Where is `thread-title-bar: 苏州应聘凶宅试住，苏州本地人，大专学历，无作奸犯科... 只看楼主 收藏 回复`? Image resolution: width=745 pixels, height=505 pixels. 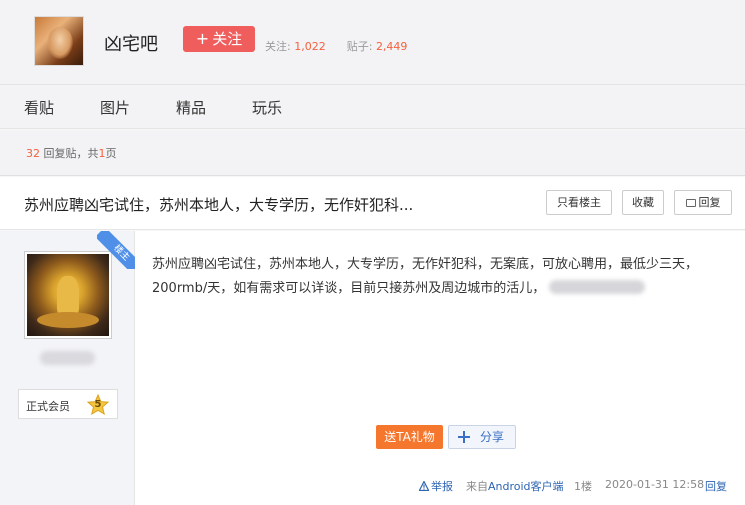
thread-title-bar: 苏州应聘凶宅试住，苏州本地人，大专学历，无作奸犯科... 只看楼主 收藏 回复 is located at coordinates (372, 203).